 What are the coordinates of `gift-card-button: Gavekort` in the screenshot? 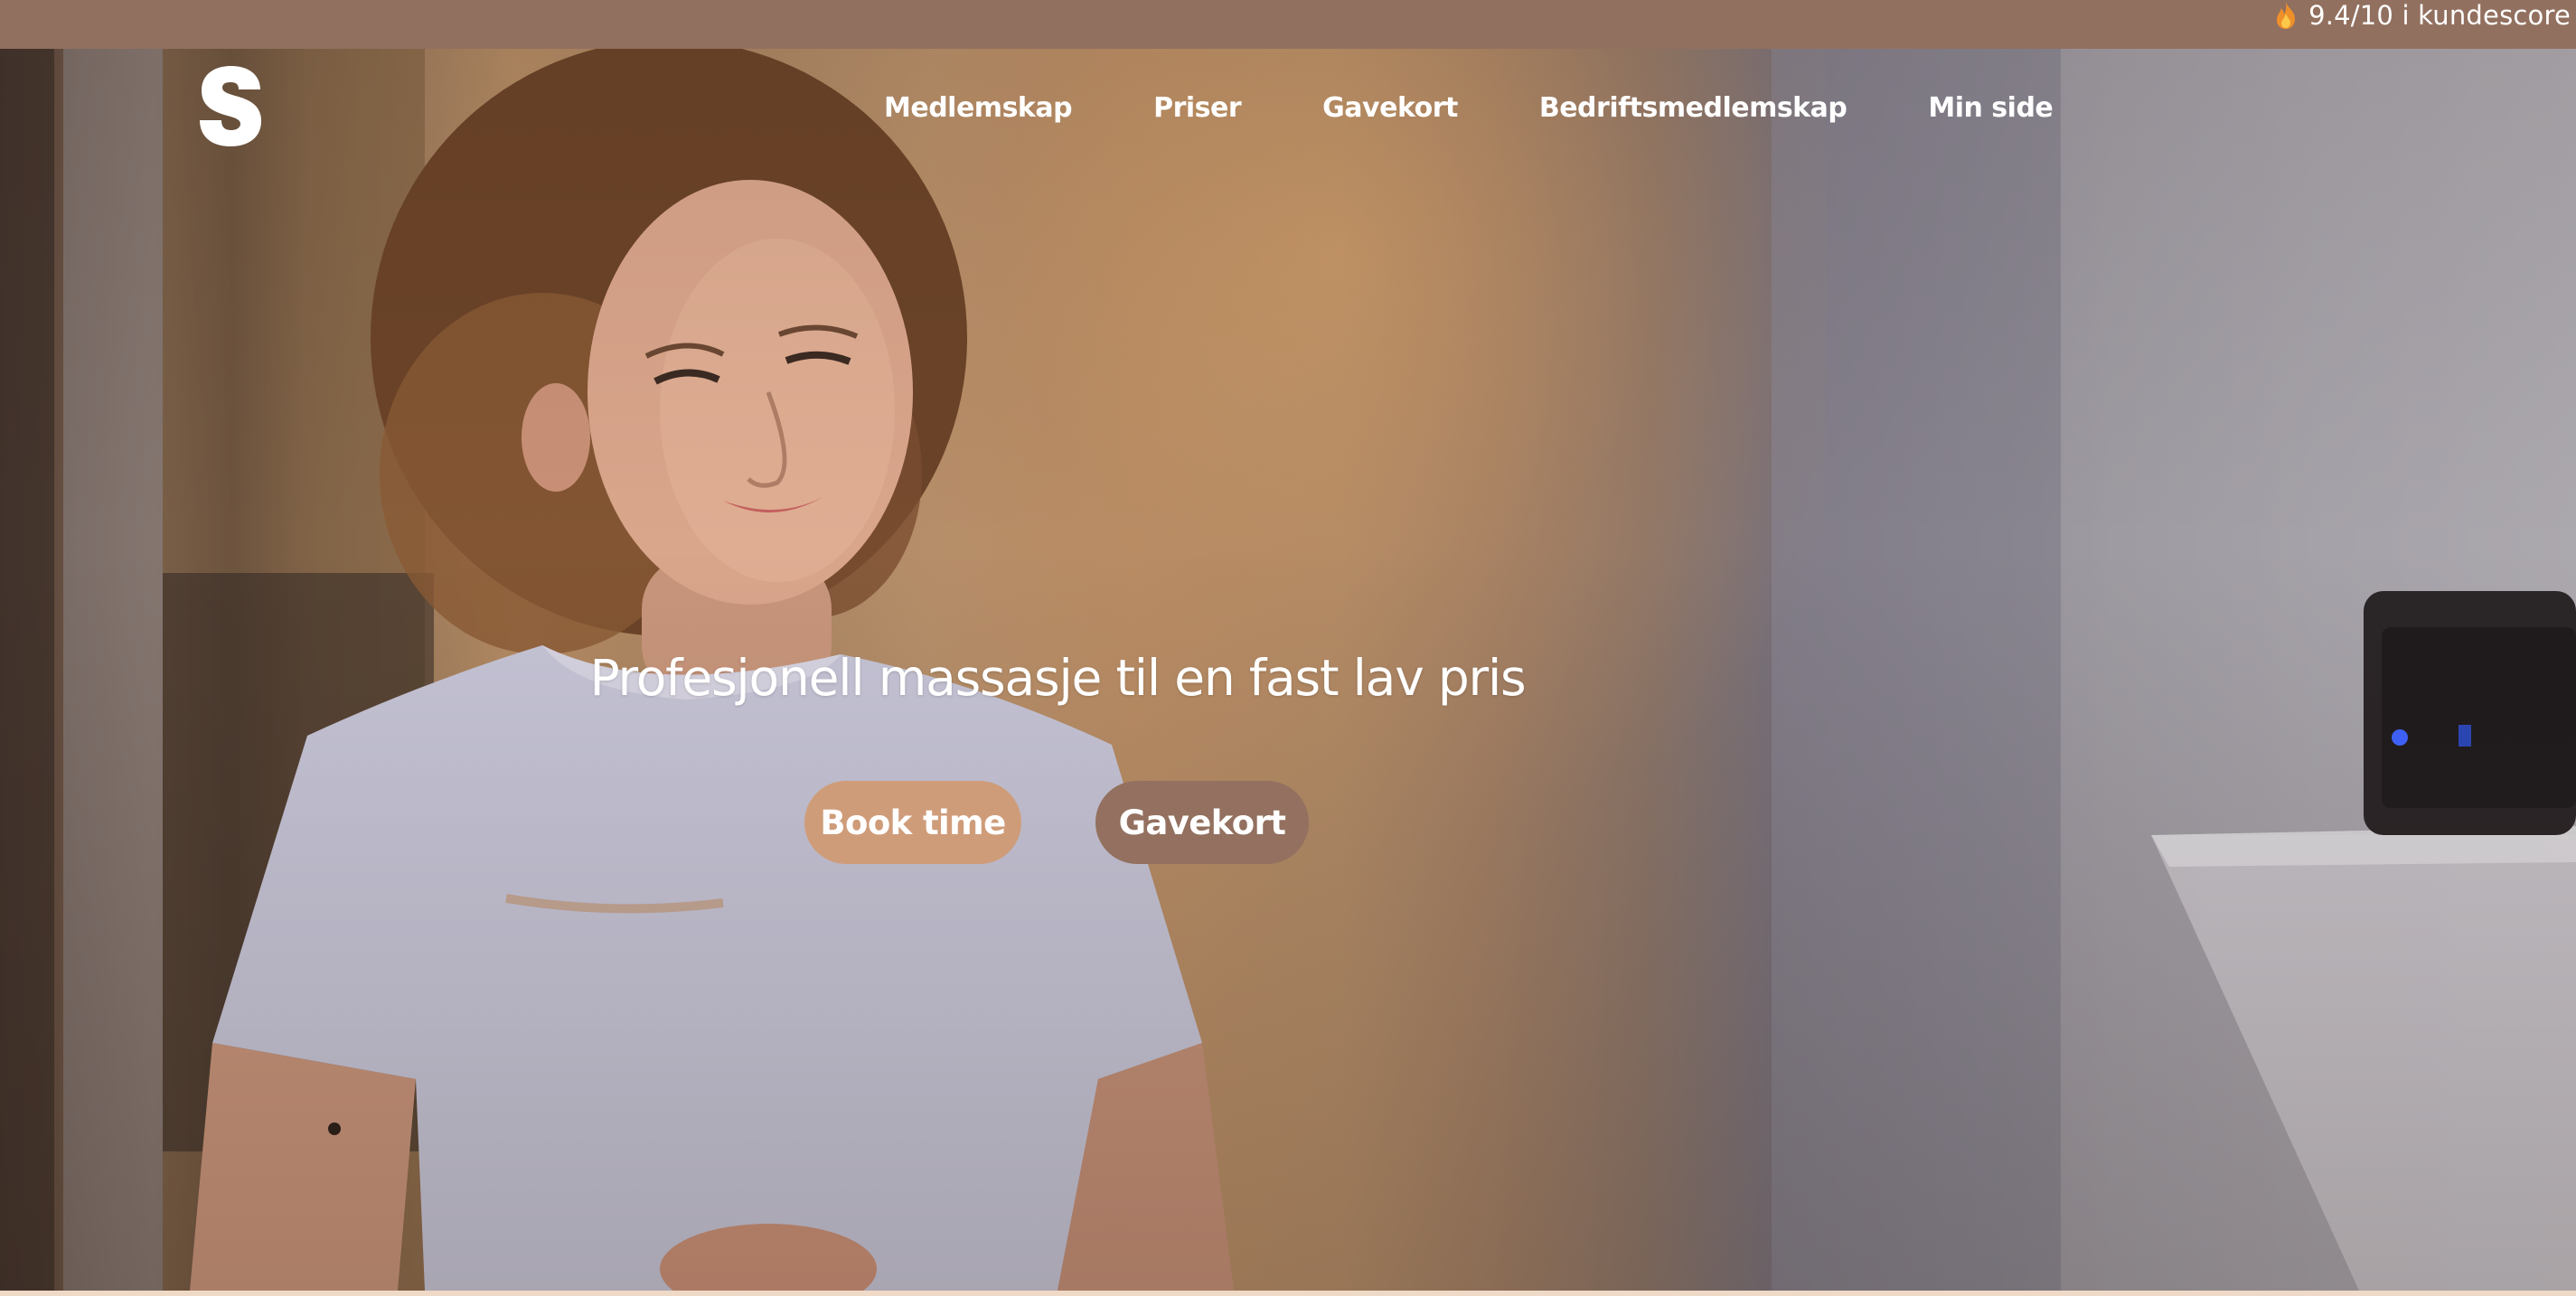 It's located at (1202, 822).